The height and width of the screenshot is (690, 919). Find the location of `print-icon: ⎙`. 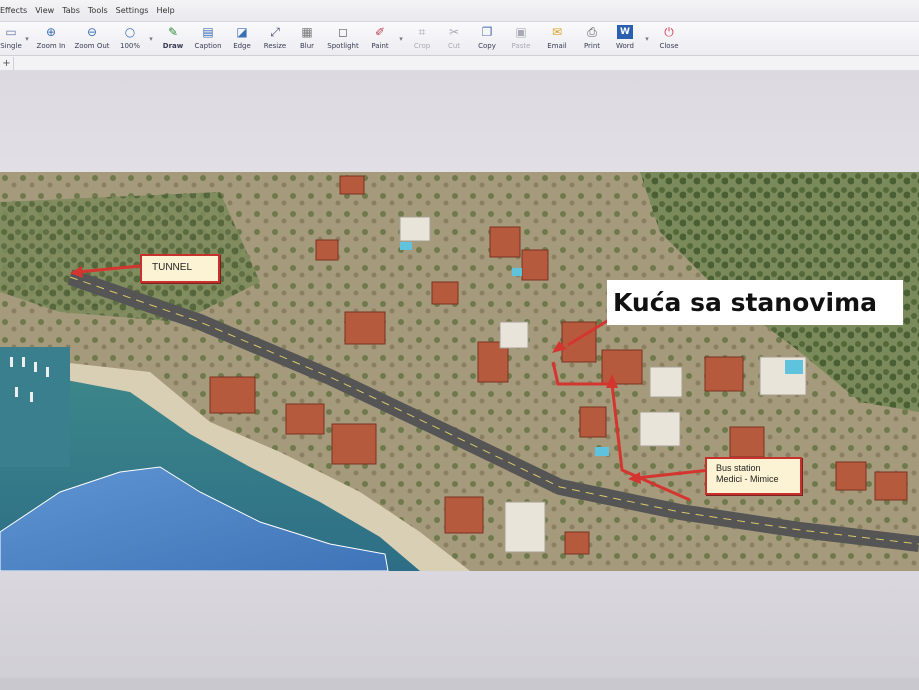

print-icon: ⎙ is located at coordinates (592, 32).